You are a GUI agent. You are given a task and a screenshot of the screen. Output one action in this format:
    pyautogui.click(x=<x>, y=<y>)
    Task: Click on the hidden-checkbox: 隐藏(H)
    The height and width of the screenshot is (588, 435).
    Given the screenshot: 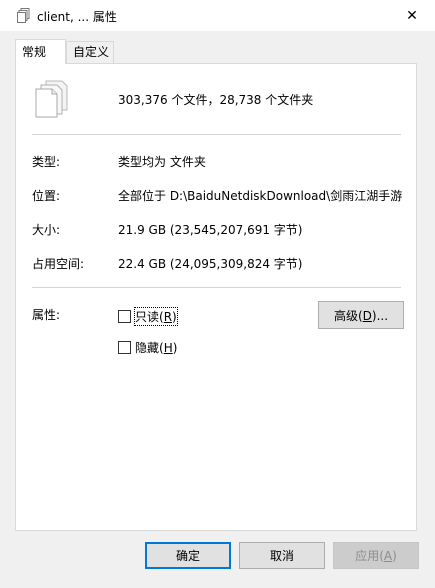 What is the action you would take?
    pyautogui.click(x=147, y=347)
    